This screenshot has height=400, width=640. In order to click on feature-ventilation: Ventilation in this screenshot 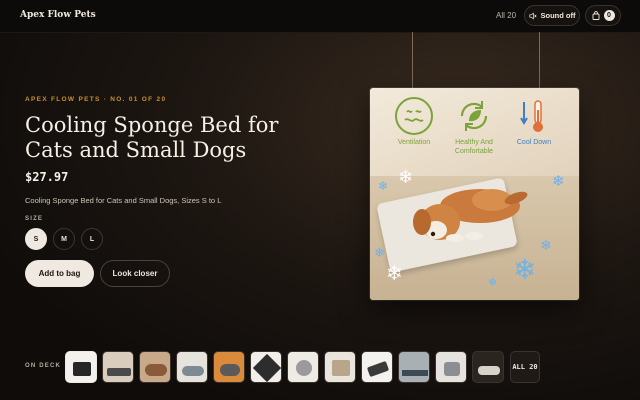, I will do `click(414, 121)`.